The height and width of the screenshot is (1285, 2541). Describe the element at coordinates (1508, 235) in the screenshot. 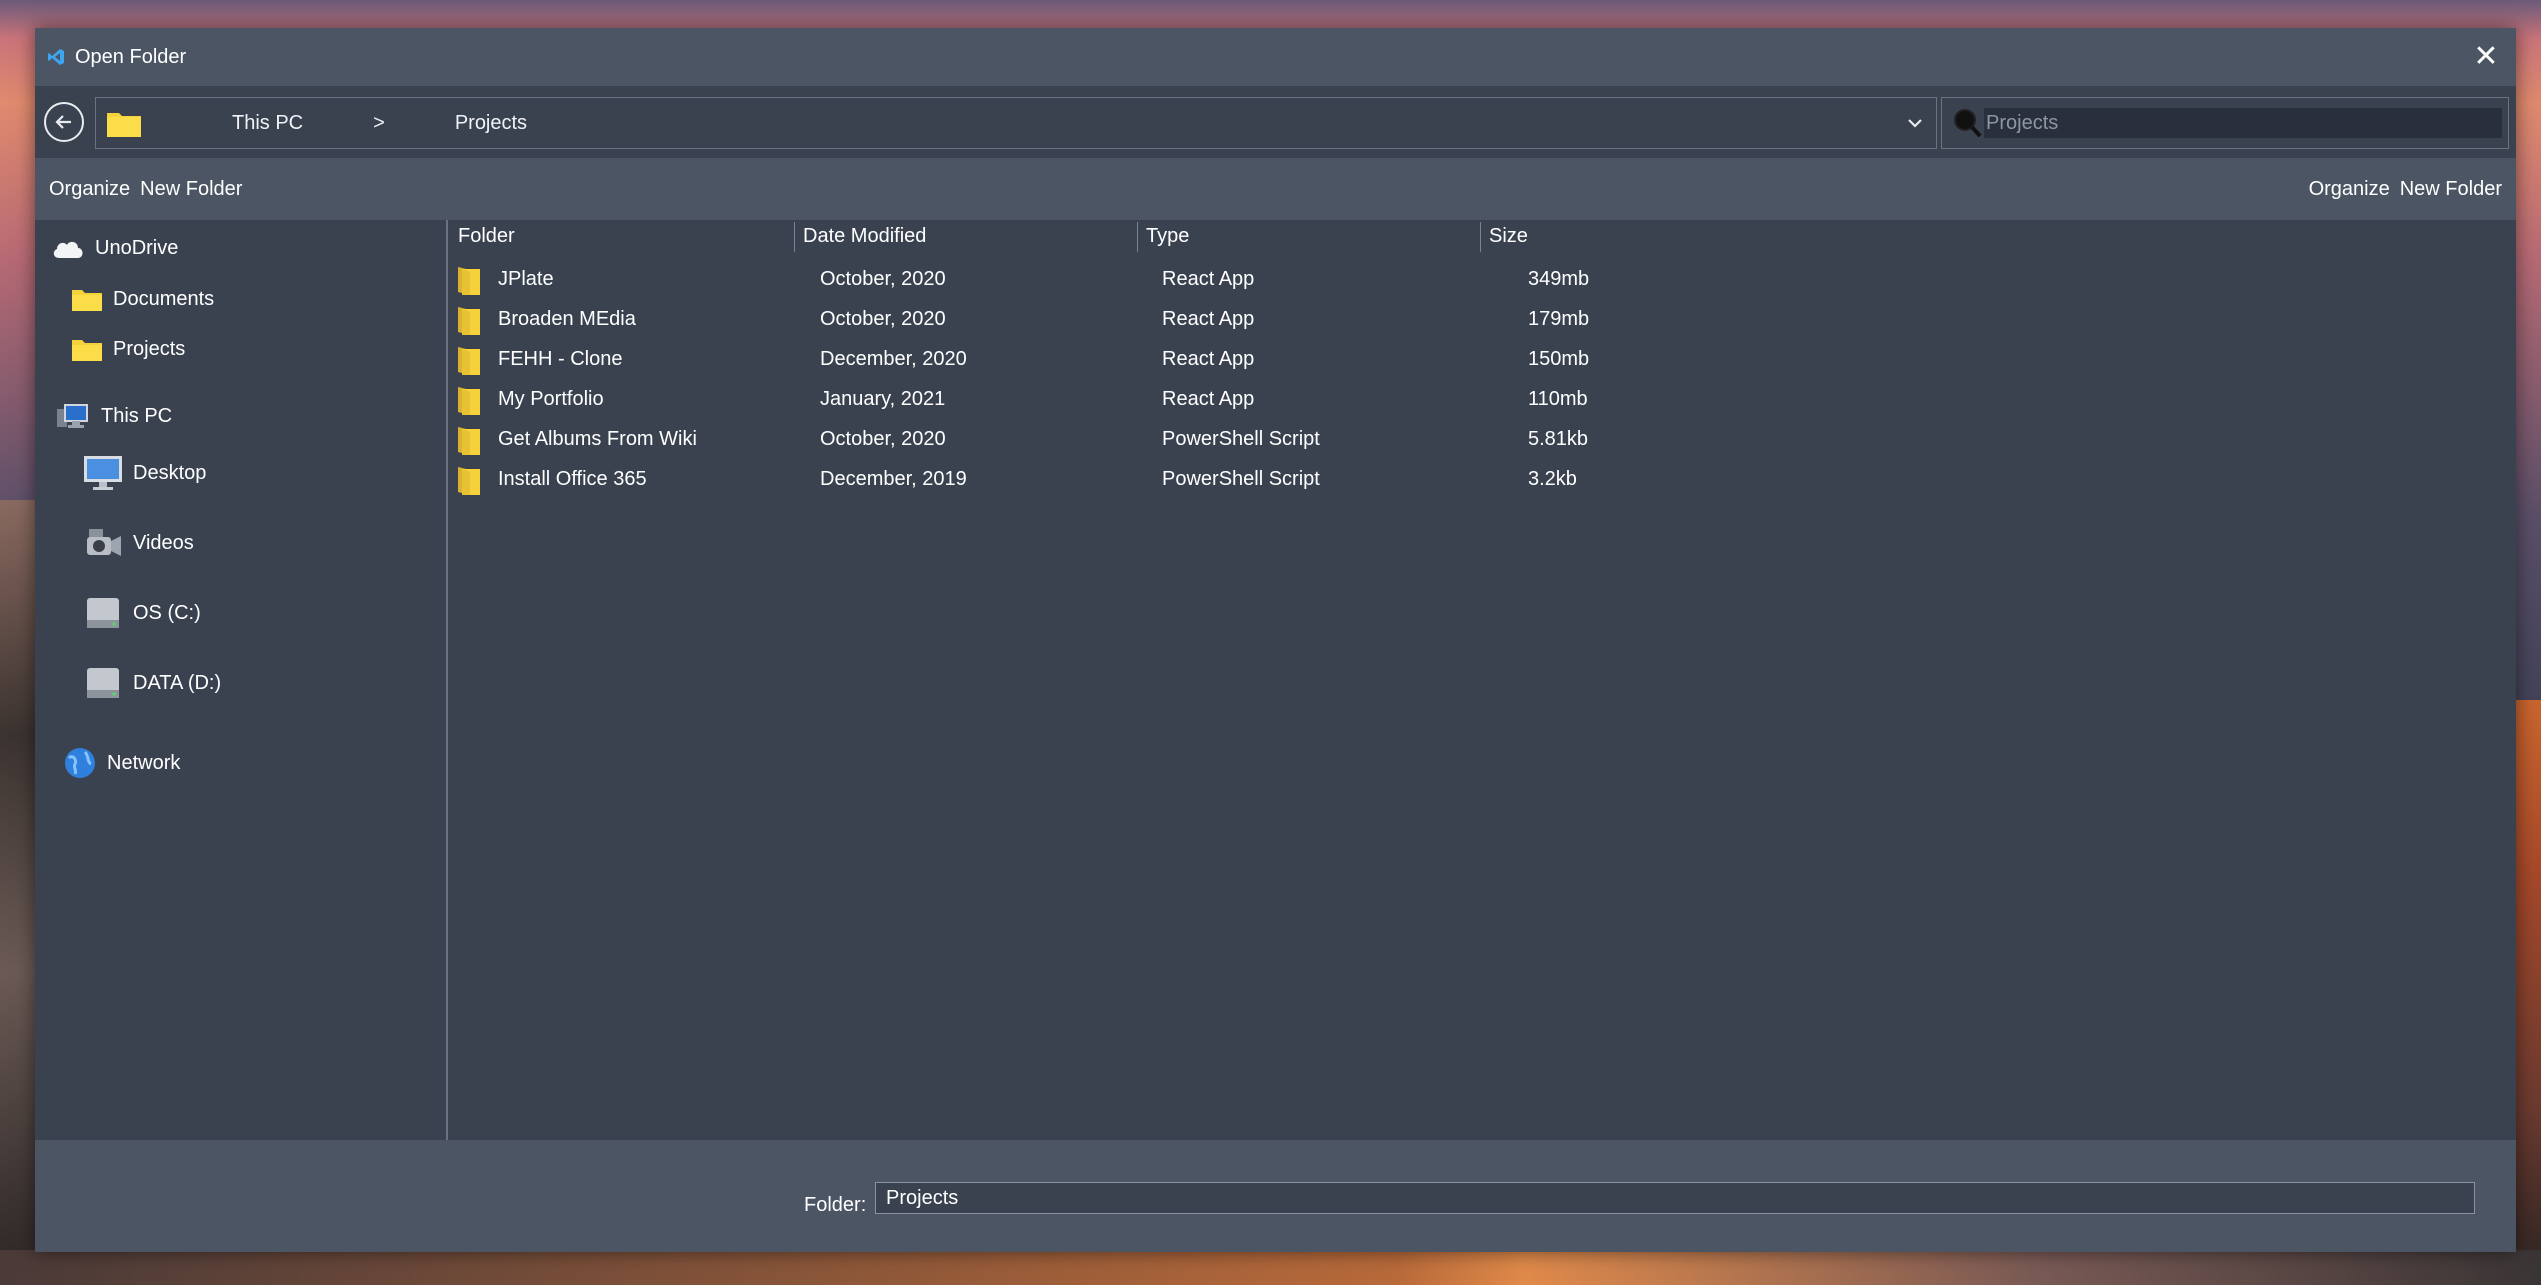

I see `column-header-label: Size` at that location.